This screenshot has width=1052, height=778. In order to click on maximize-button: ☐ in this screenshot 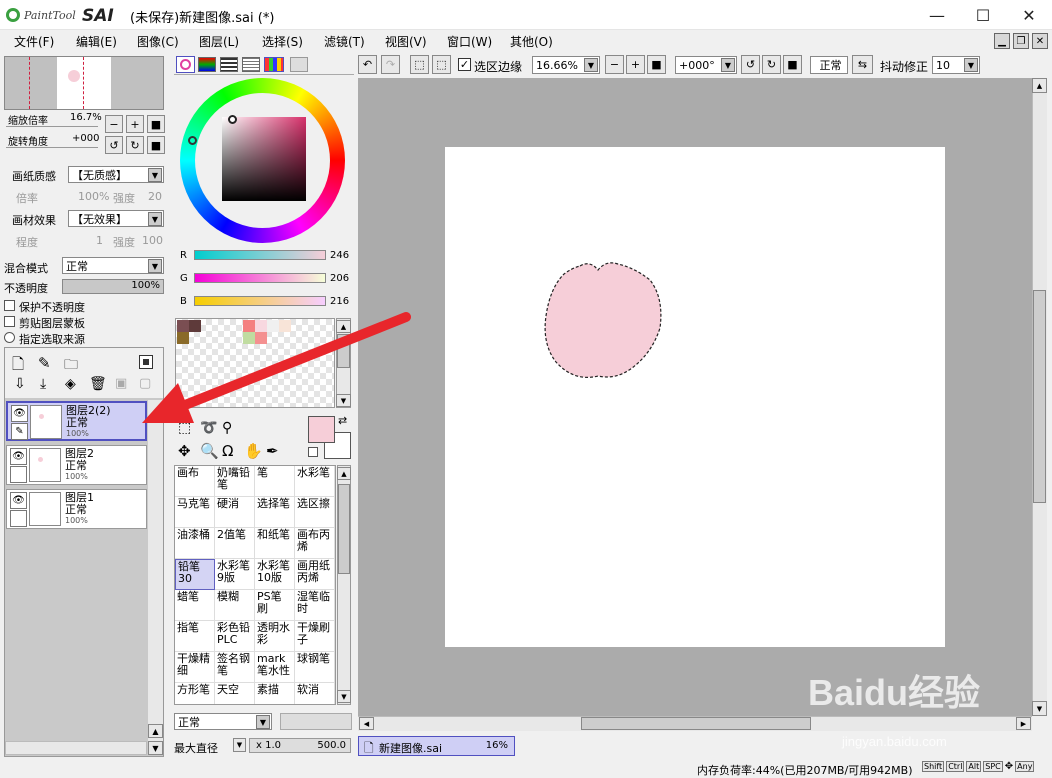, I will do `click(983, 15)`.